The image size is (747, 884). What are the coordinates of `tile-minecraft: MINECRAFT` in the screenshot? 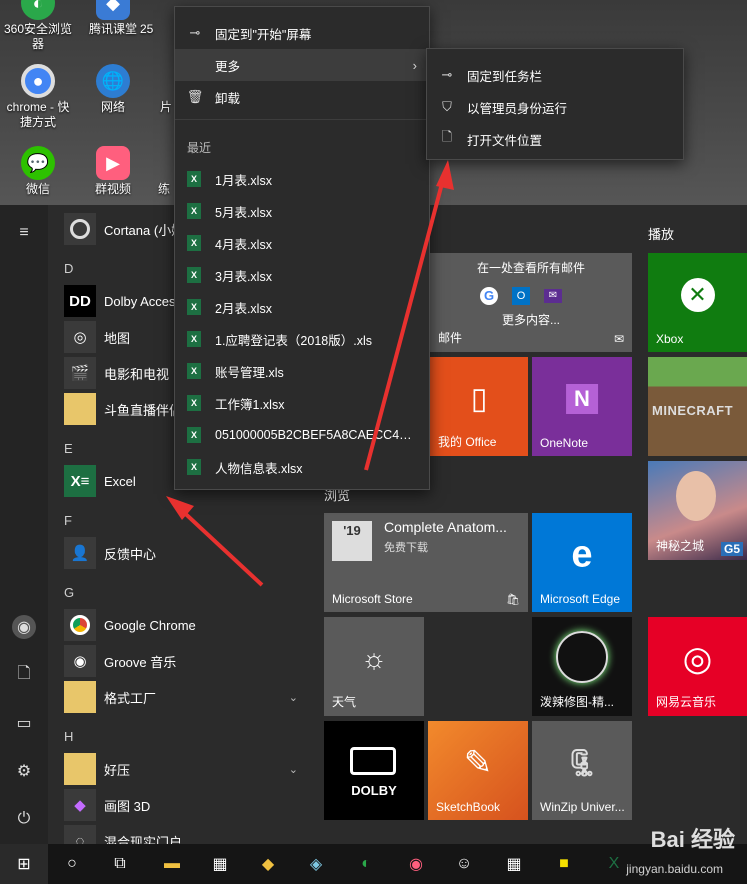 It's located at (697, 406).